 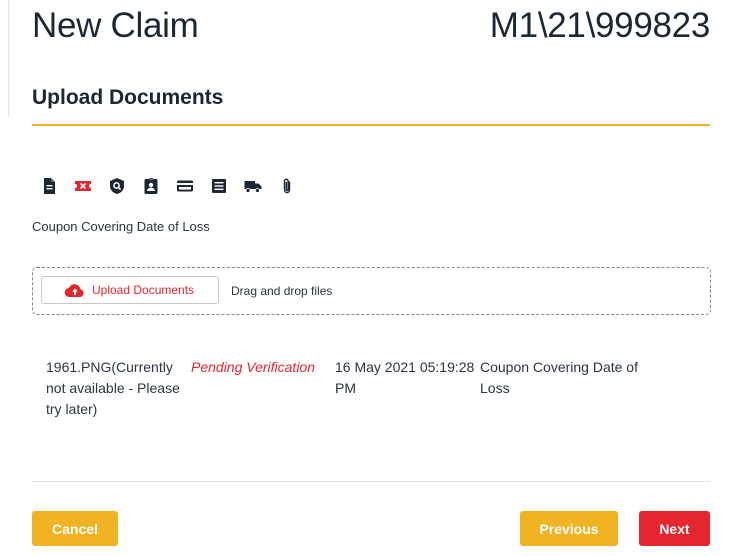 What do you see at coordinates (371, 125) in the screenshot?
I see `section-divider` at bounding box center [371, 125].